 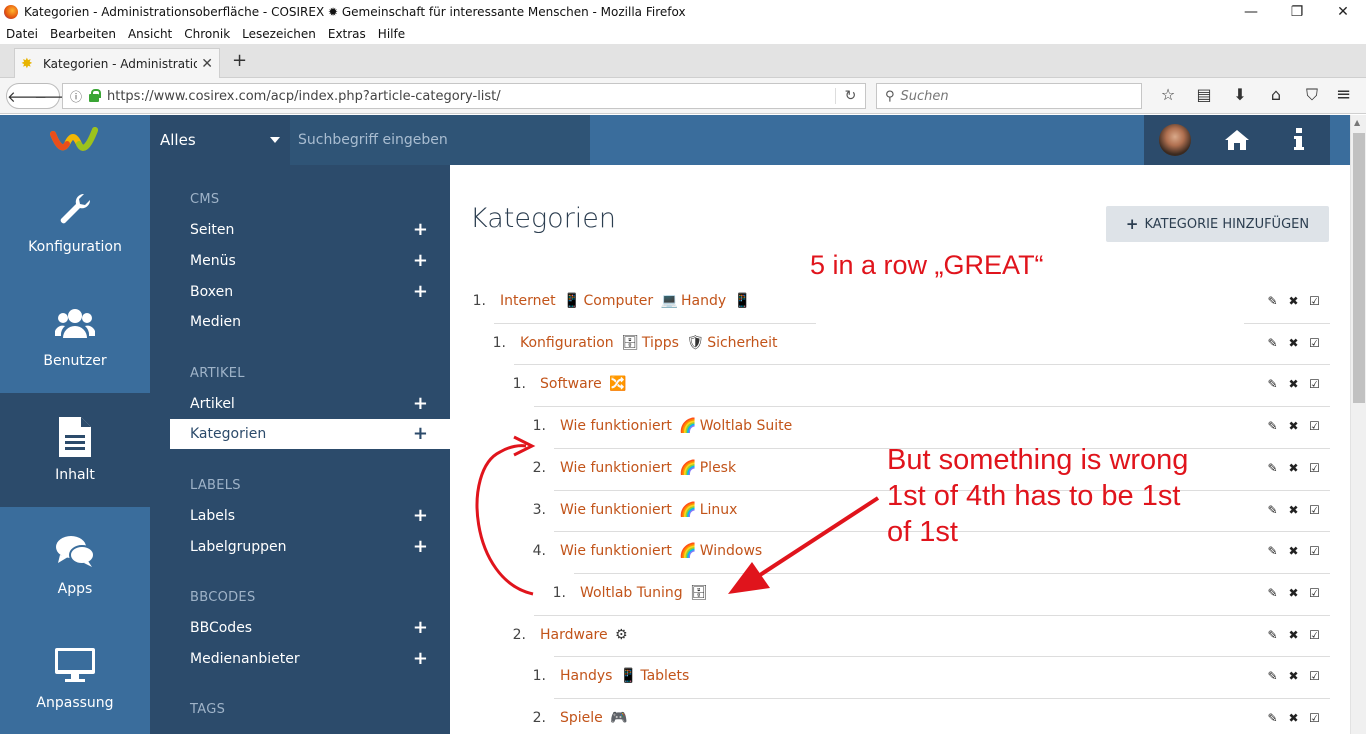 I want to click on download-icon: ⬇, so click(x=1240, y=95).